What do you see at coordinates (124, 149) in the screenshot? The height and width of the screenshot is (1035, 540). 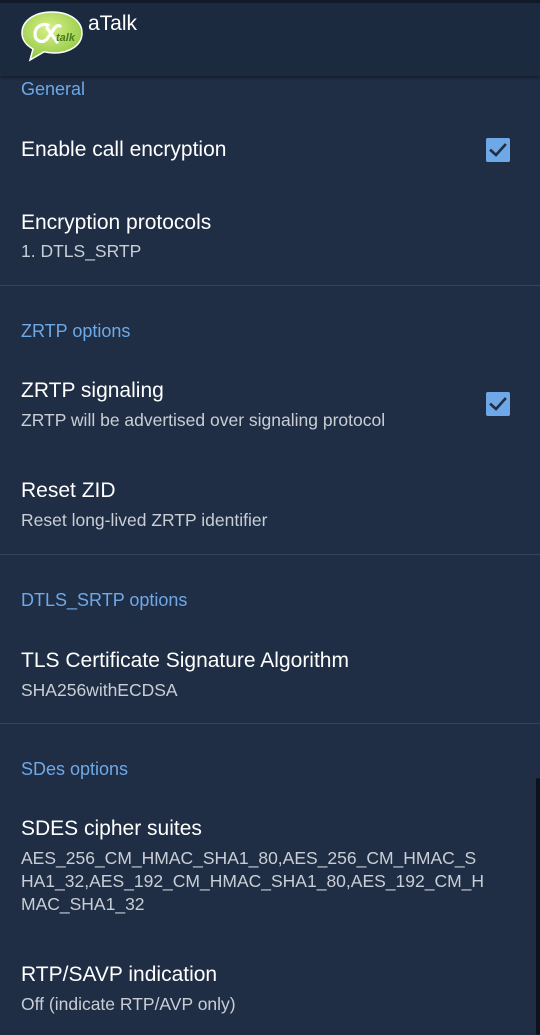 I see `pref-title: Enable call encryption` at bounding box center [124, 149].